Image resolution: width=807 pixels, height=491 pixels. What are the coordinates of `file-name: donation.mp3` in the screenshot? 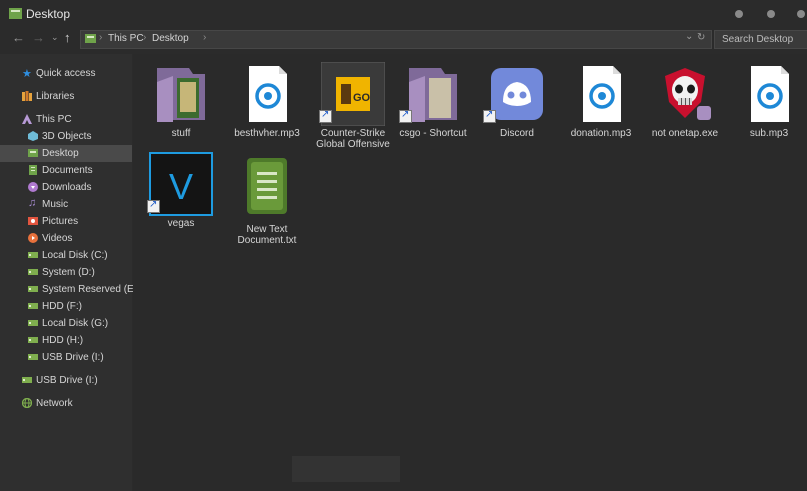 It's located at (601, 133).